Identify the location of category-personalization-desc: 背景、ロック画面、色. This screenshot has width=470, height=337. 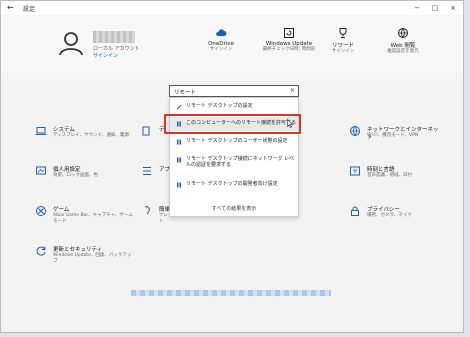
(75, 175).